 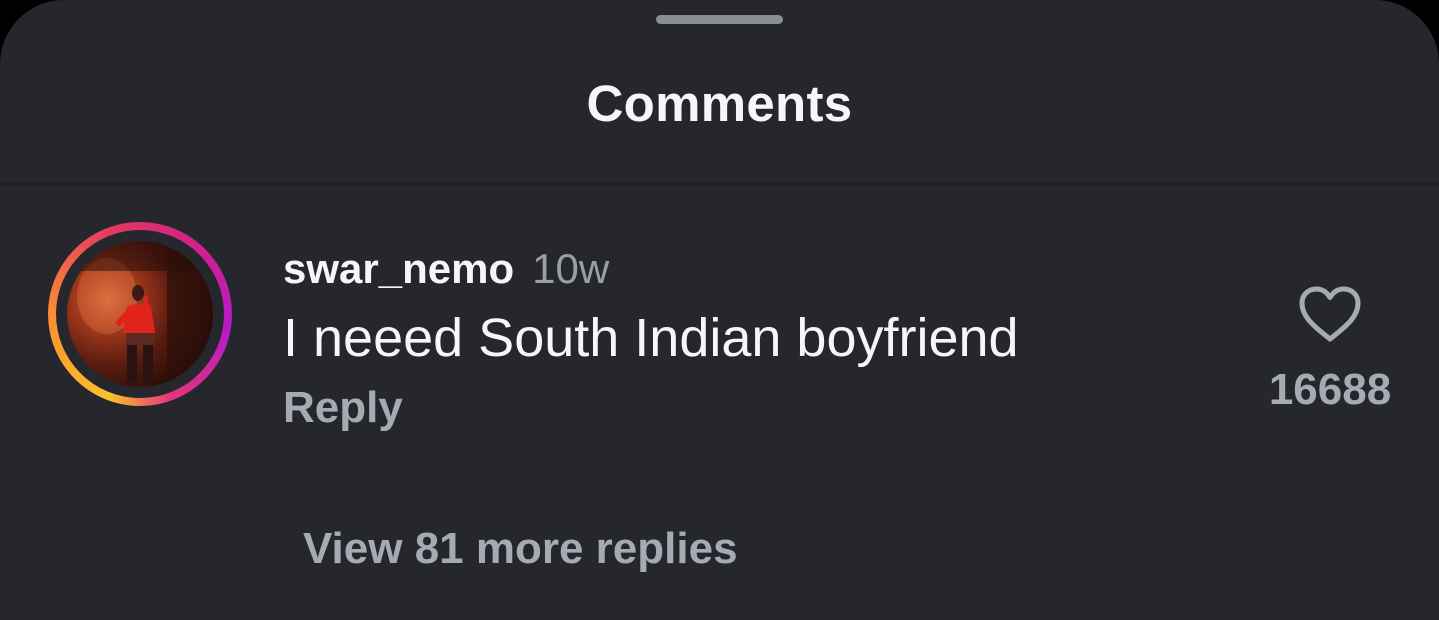 I want to click on like-count: 16688, so click(x=1330, y=389).